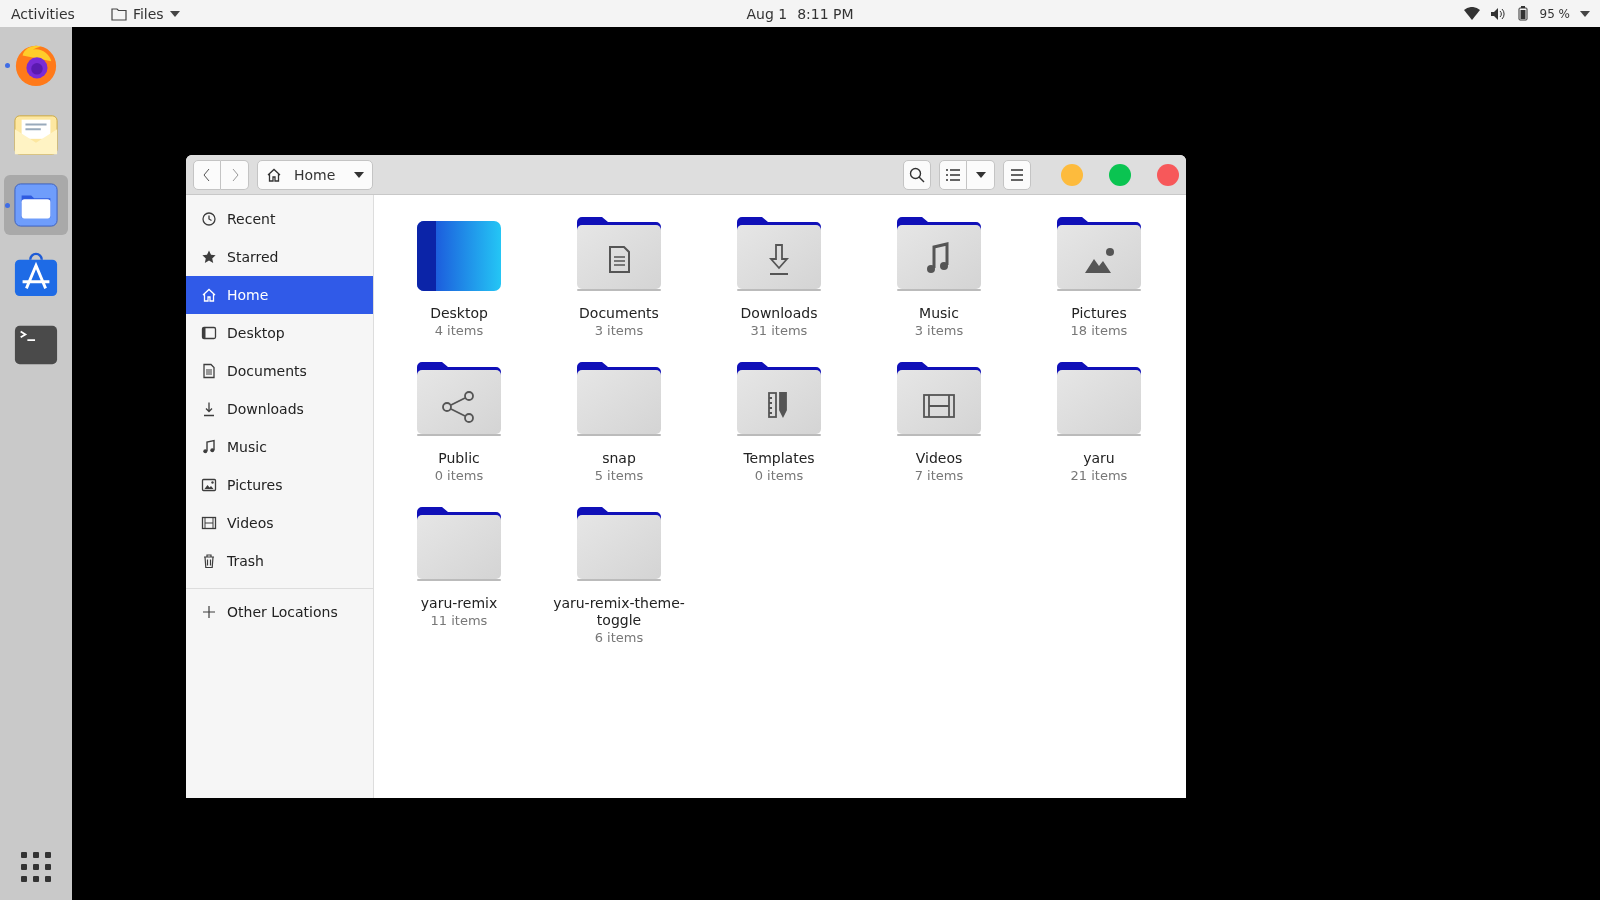 This screenshot has height=900, width=1600. What do you see at coordinates (279, 257) in the screenshot?
I see `sidebar-item: Starred` at bounding box center [279, 257].